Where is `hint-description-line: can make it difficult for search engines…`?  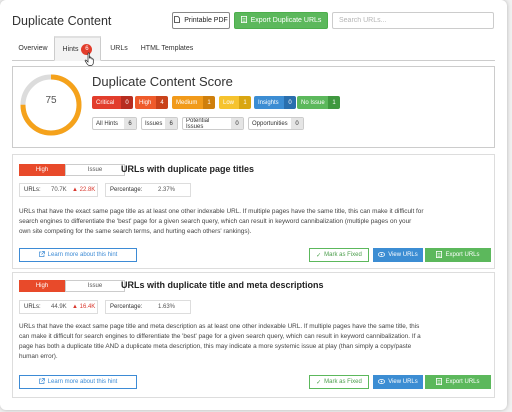 hint-description-line: can make it difficult for search engines… is located at coordinates (220, 337).